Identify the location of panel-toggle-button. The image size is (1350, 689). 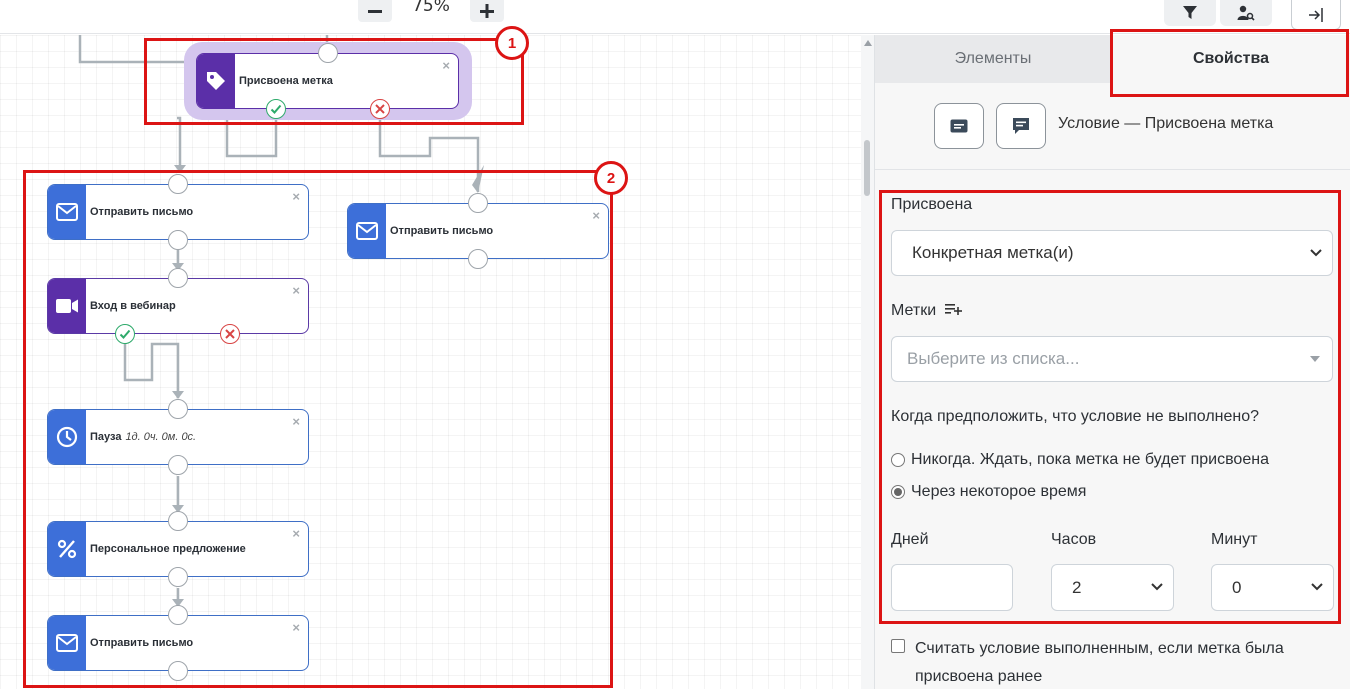
(1316, 15).